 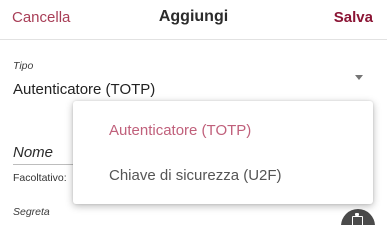 What do you see at coordinates (33, 152) in the screenshot?
I see `name-placeholder: Nome` at bounding box center [33, 152].